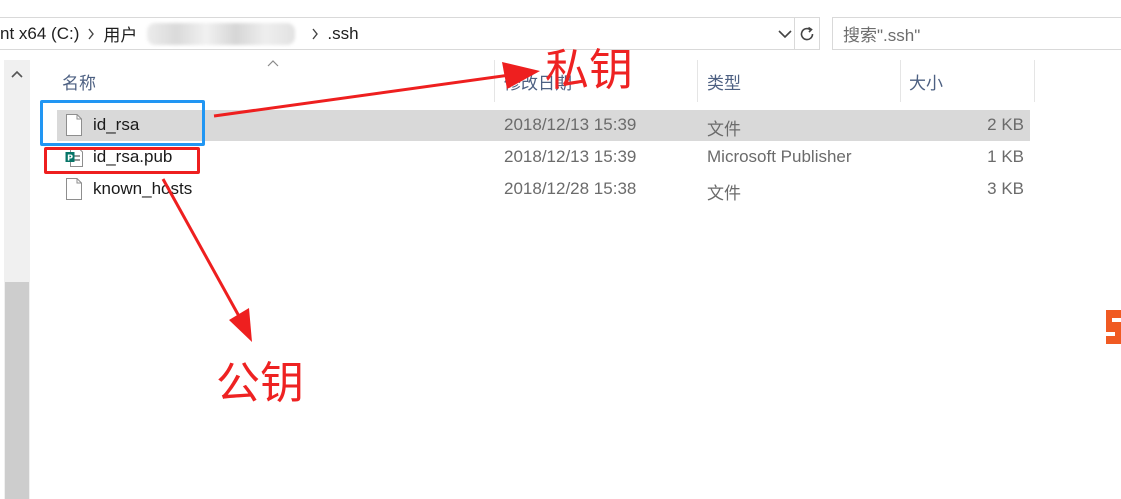 Image resolution: width=1121 pixels, height=499 pixels. I want to click on arrow-to-public-key-label, so click(206, 260).